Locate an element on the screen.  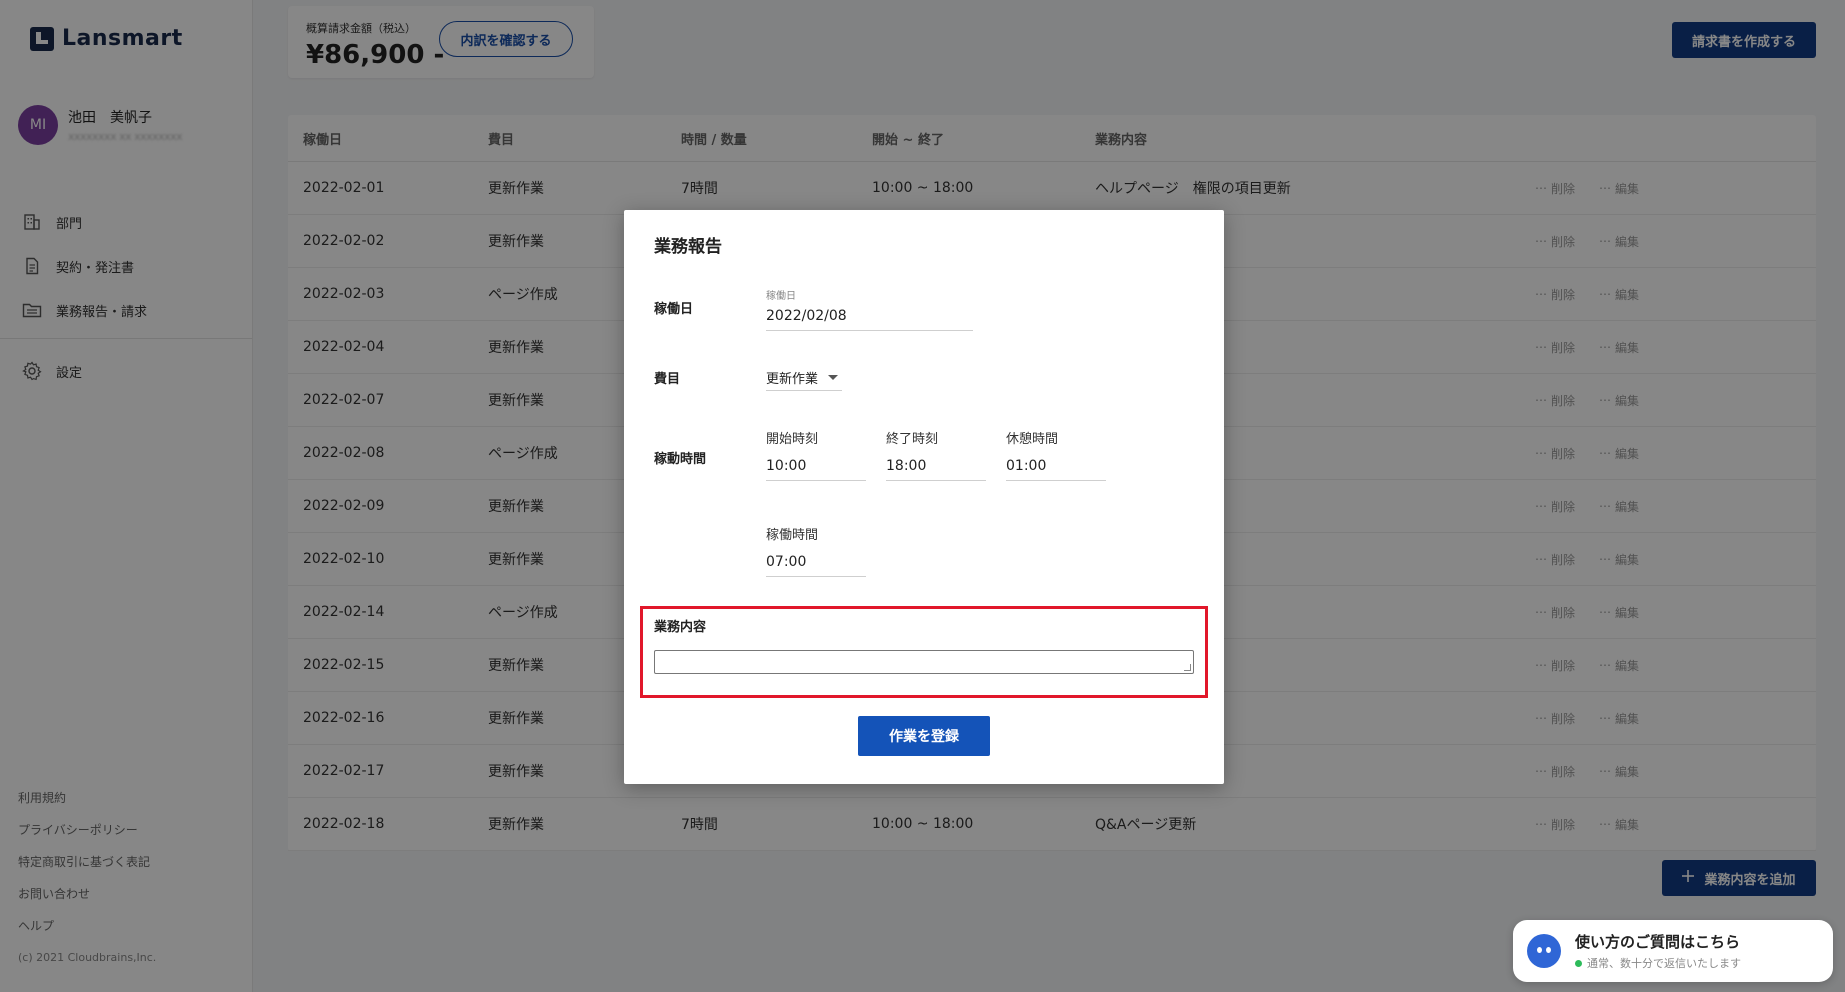
work-hours-caption: 稼働時間 is located at coordinates (792, 535).